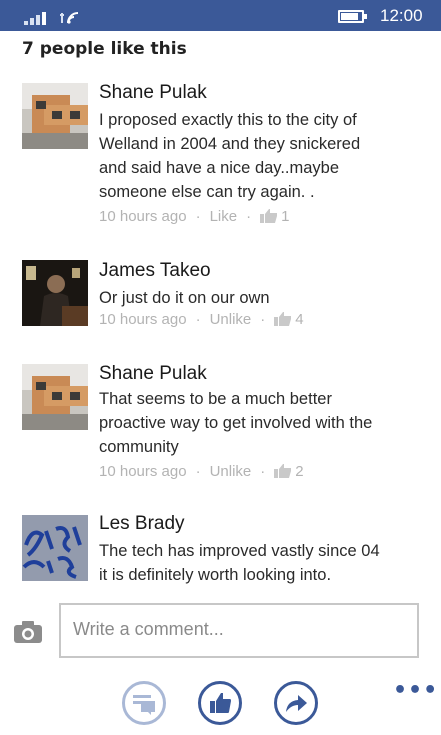 This screenshot has width=441, height=735. What do you see at coordinates (201, 320) in the screenshot?
I see `comment-meta: 10 hours ago · Unlike · 4` at bounding box center [201, 320].